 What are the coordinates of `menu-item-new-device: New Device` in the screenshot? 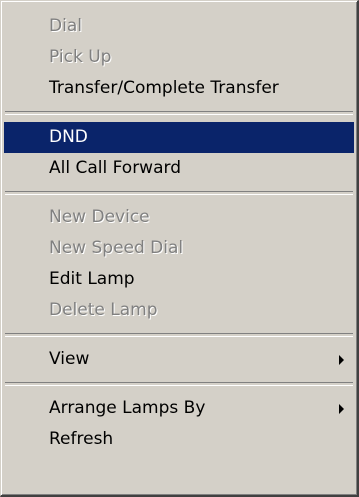 It's located at (179, 217).